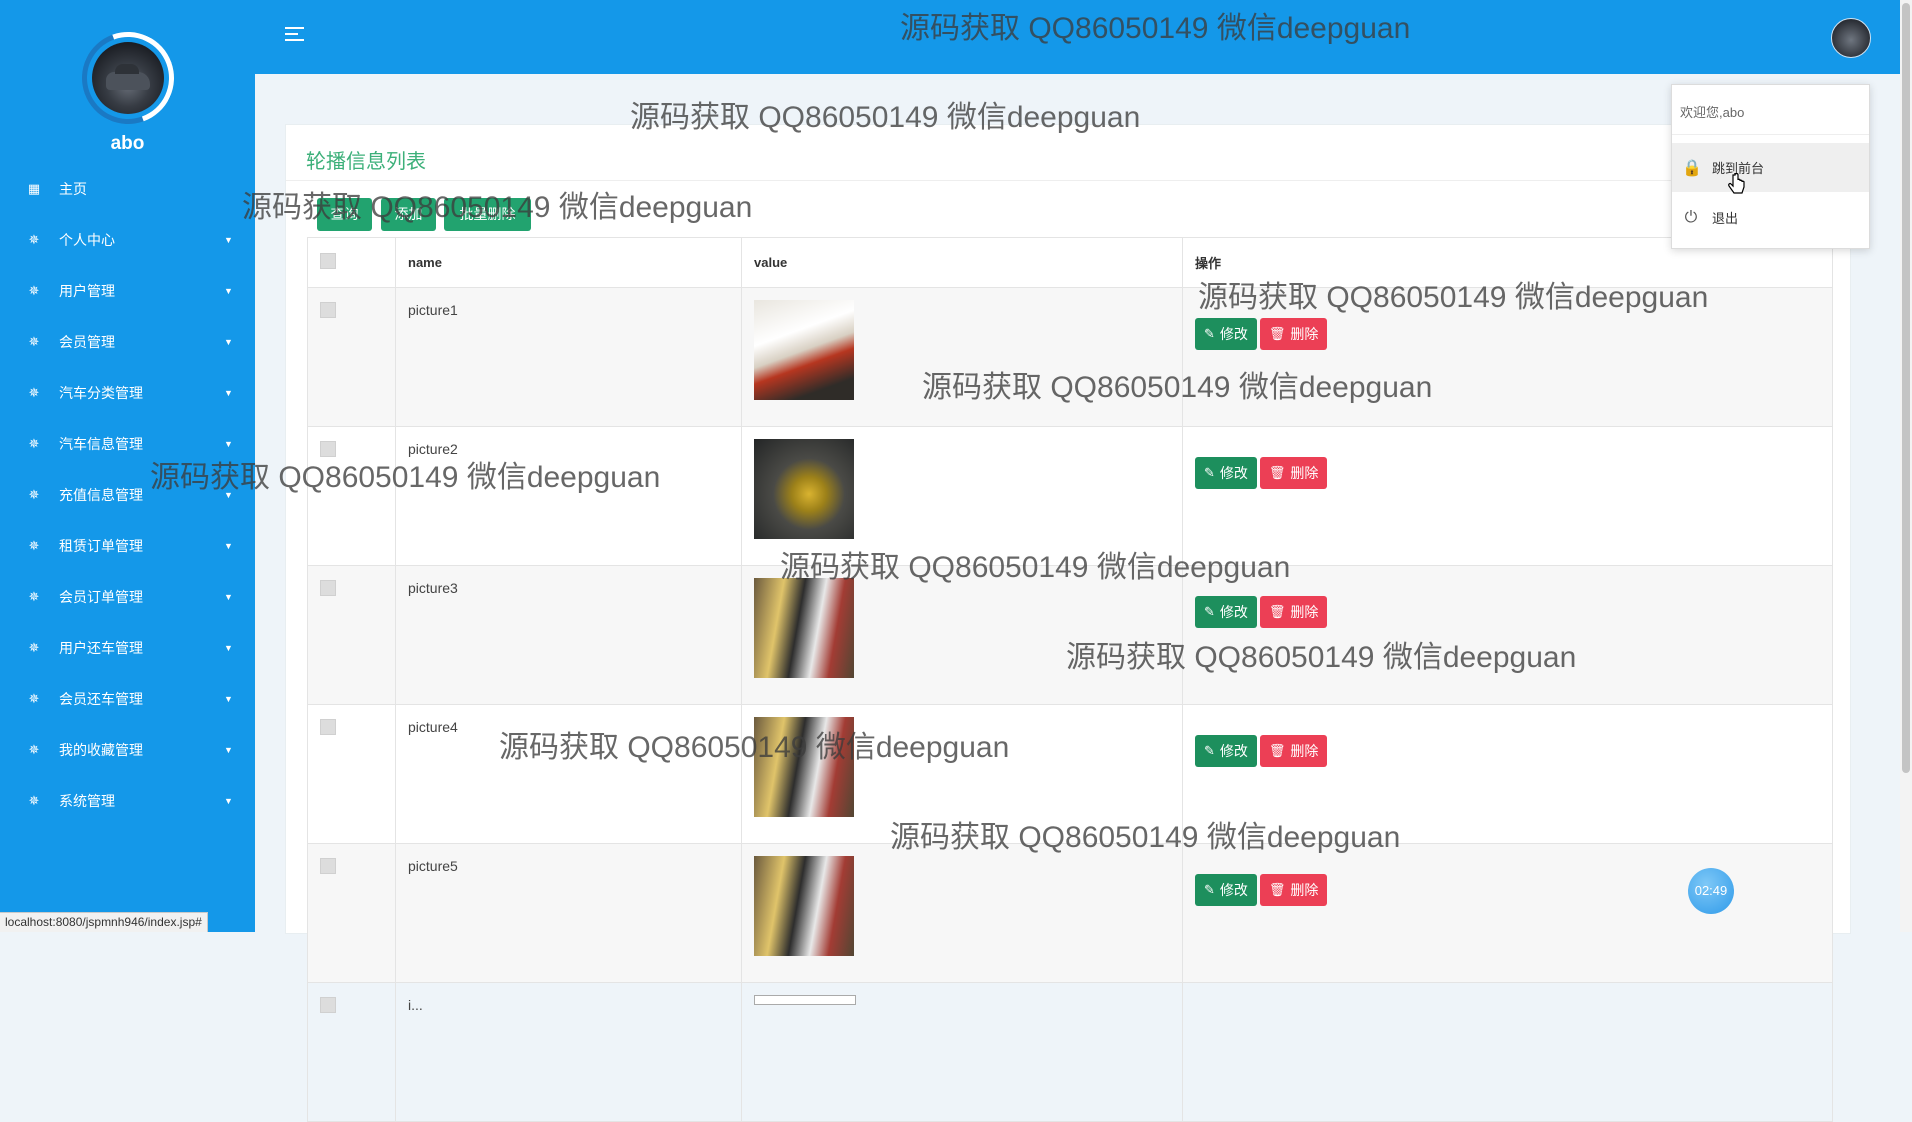 The image size is (1912, 1122). What do you see at coordinates (73, 188) in the screenshot?
I see `sidebar-item-label: 主页` at bounding box center [73, 188].